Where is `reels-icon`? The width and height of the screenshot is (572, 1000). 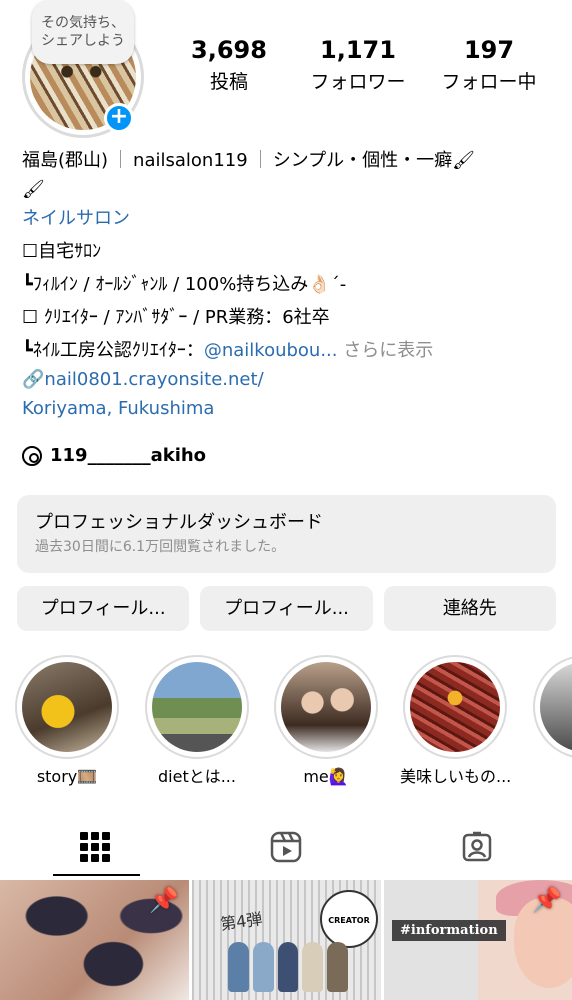 reels-icon is located at coordinates (286, 847).